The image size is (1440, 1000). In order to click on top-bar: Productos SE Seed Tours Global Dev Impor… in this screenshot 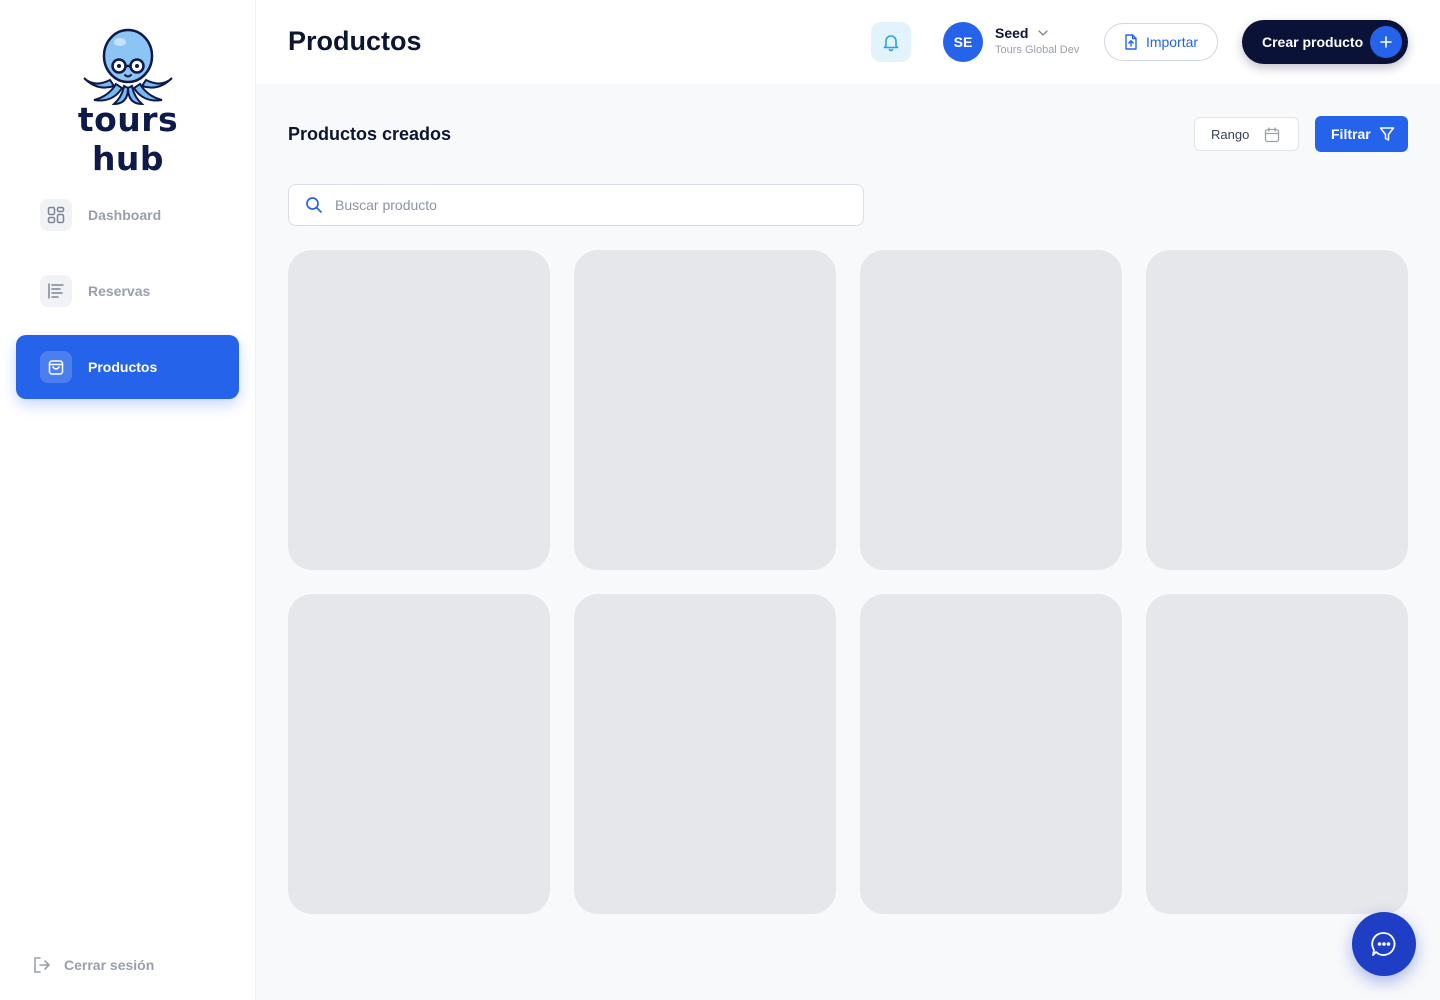, I will do `click(848, 42)`.